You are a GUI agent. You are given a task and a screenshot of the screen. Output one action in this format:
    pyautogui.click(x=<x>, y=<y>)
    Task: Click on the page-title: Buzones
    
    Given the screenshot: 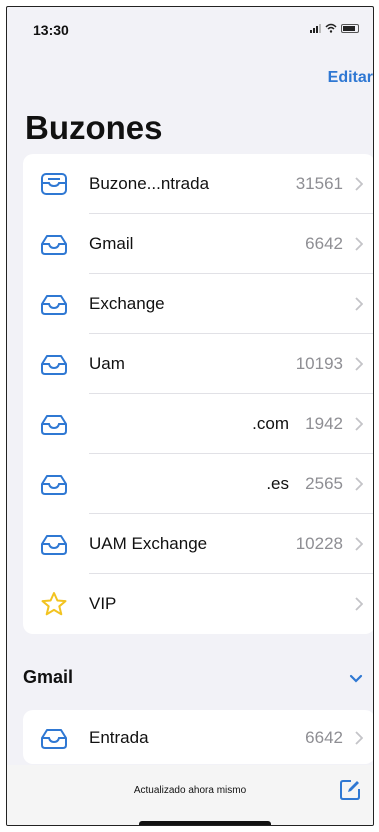 What is the action you would take?
    pyautogui.click(x=94, y=127)
    